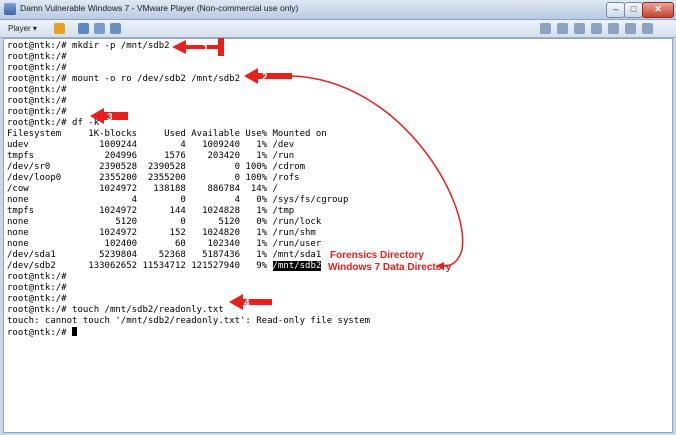  Describe the element at coordinates (247, 303) in the screenshot. I see `step-4-label: 4` at that location.